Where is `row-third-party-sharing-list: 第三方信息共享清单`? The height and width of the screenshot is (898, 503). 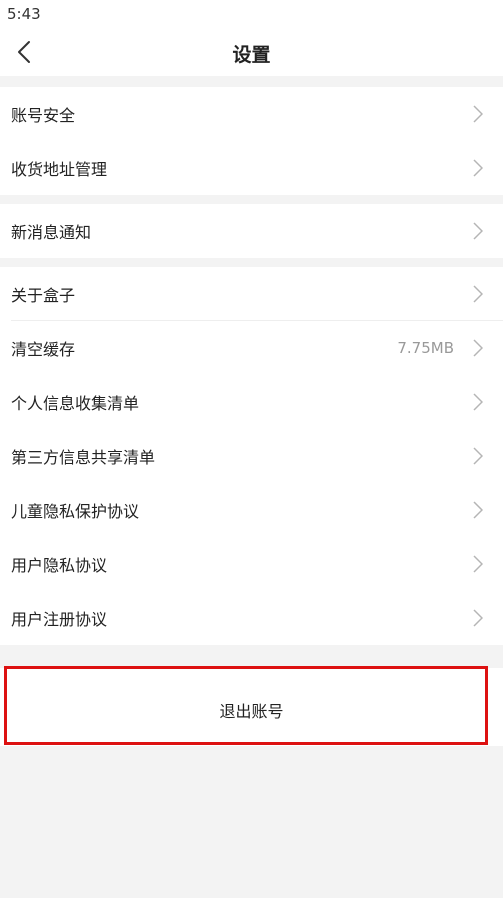
row-third-party-sharing-list: 第三方信息共享清单 is located at coordinates (251, 456).